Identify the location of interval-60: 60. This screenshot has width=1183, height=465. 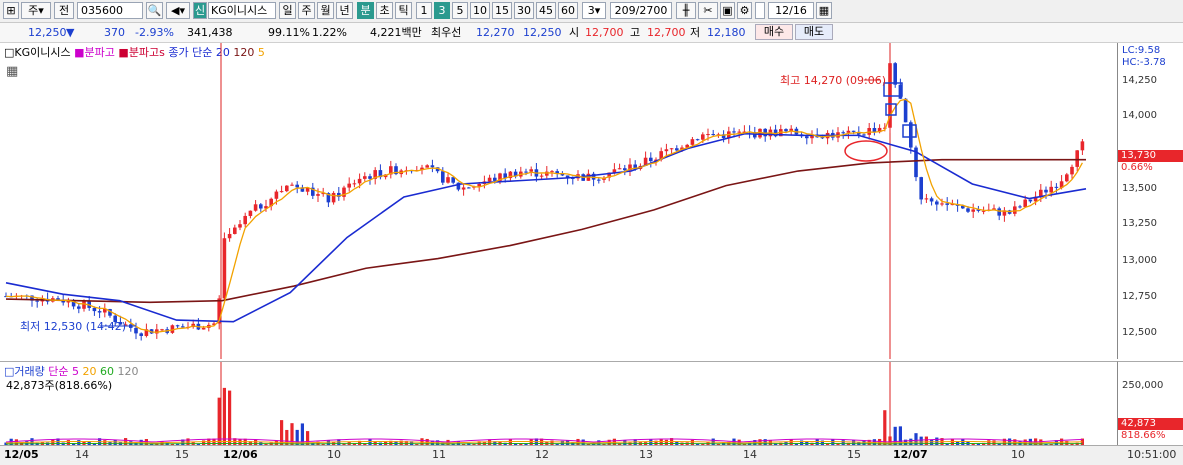
(568, 10).